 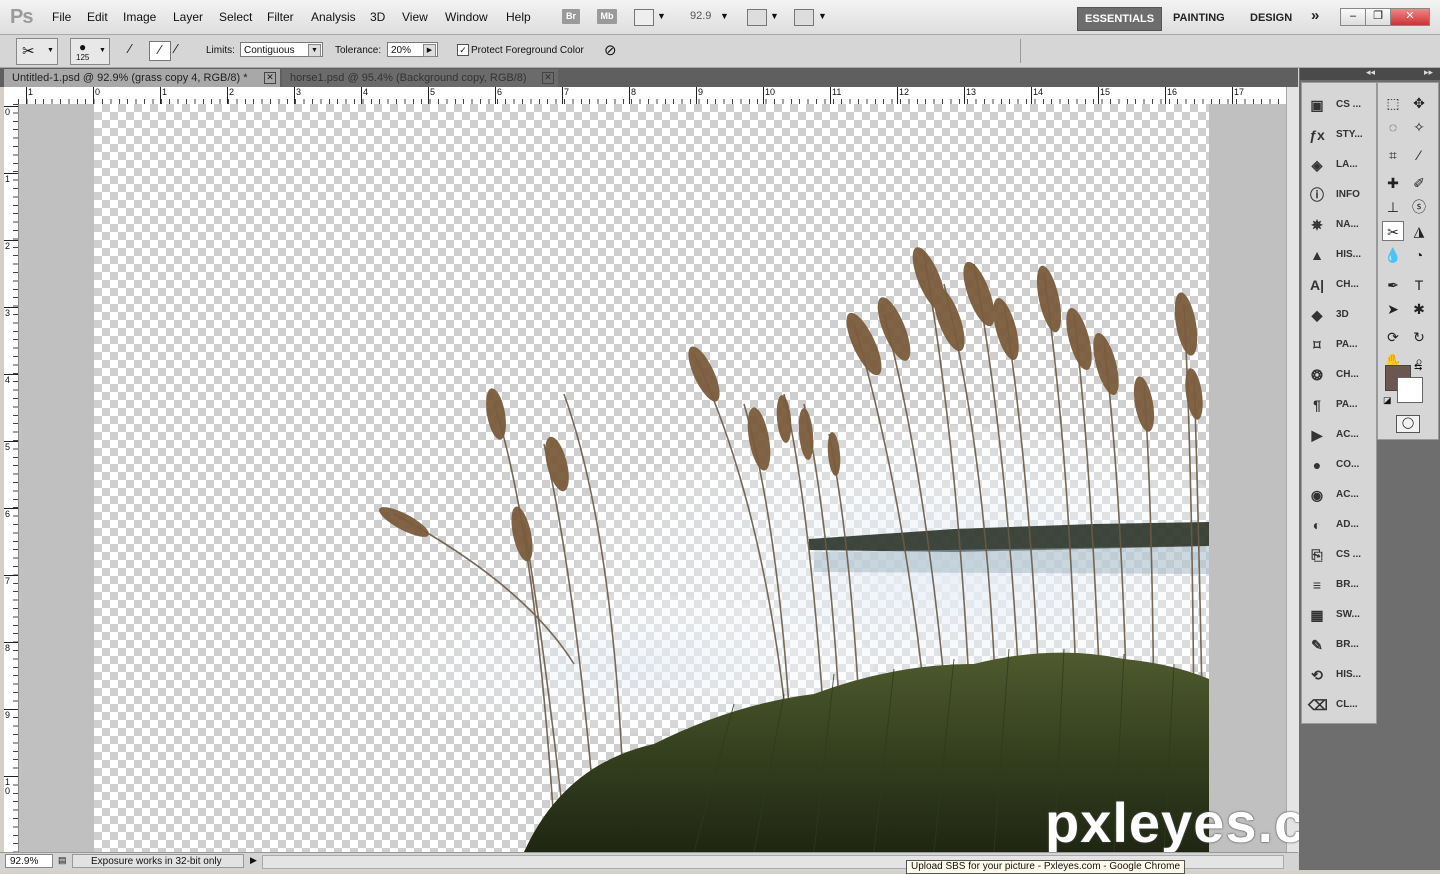 What do you see at coordinates (466, 17) in the screenshot?
I see `menu-window: Window` at bounding box center [466, 17].